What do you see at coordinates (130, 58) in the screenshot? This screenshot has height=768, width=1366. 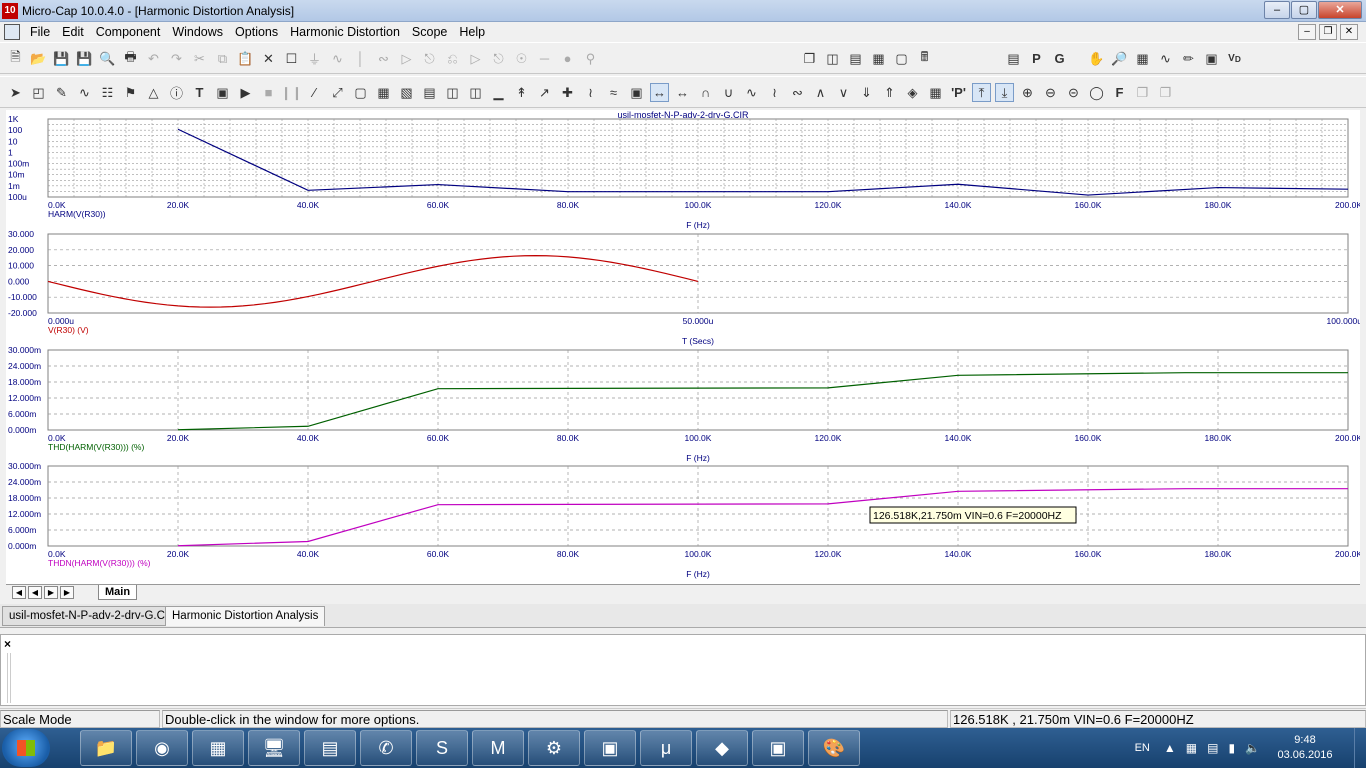 I see `print-icon: 🖶` at bounding box center [130, 58].